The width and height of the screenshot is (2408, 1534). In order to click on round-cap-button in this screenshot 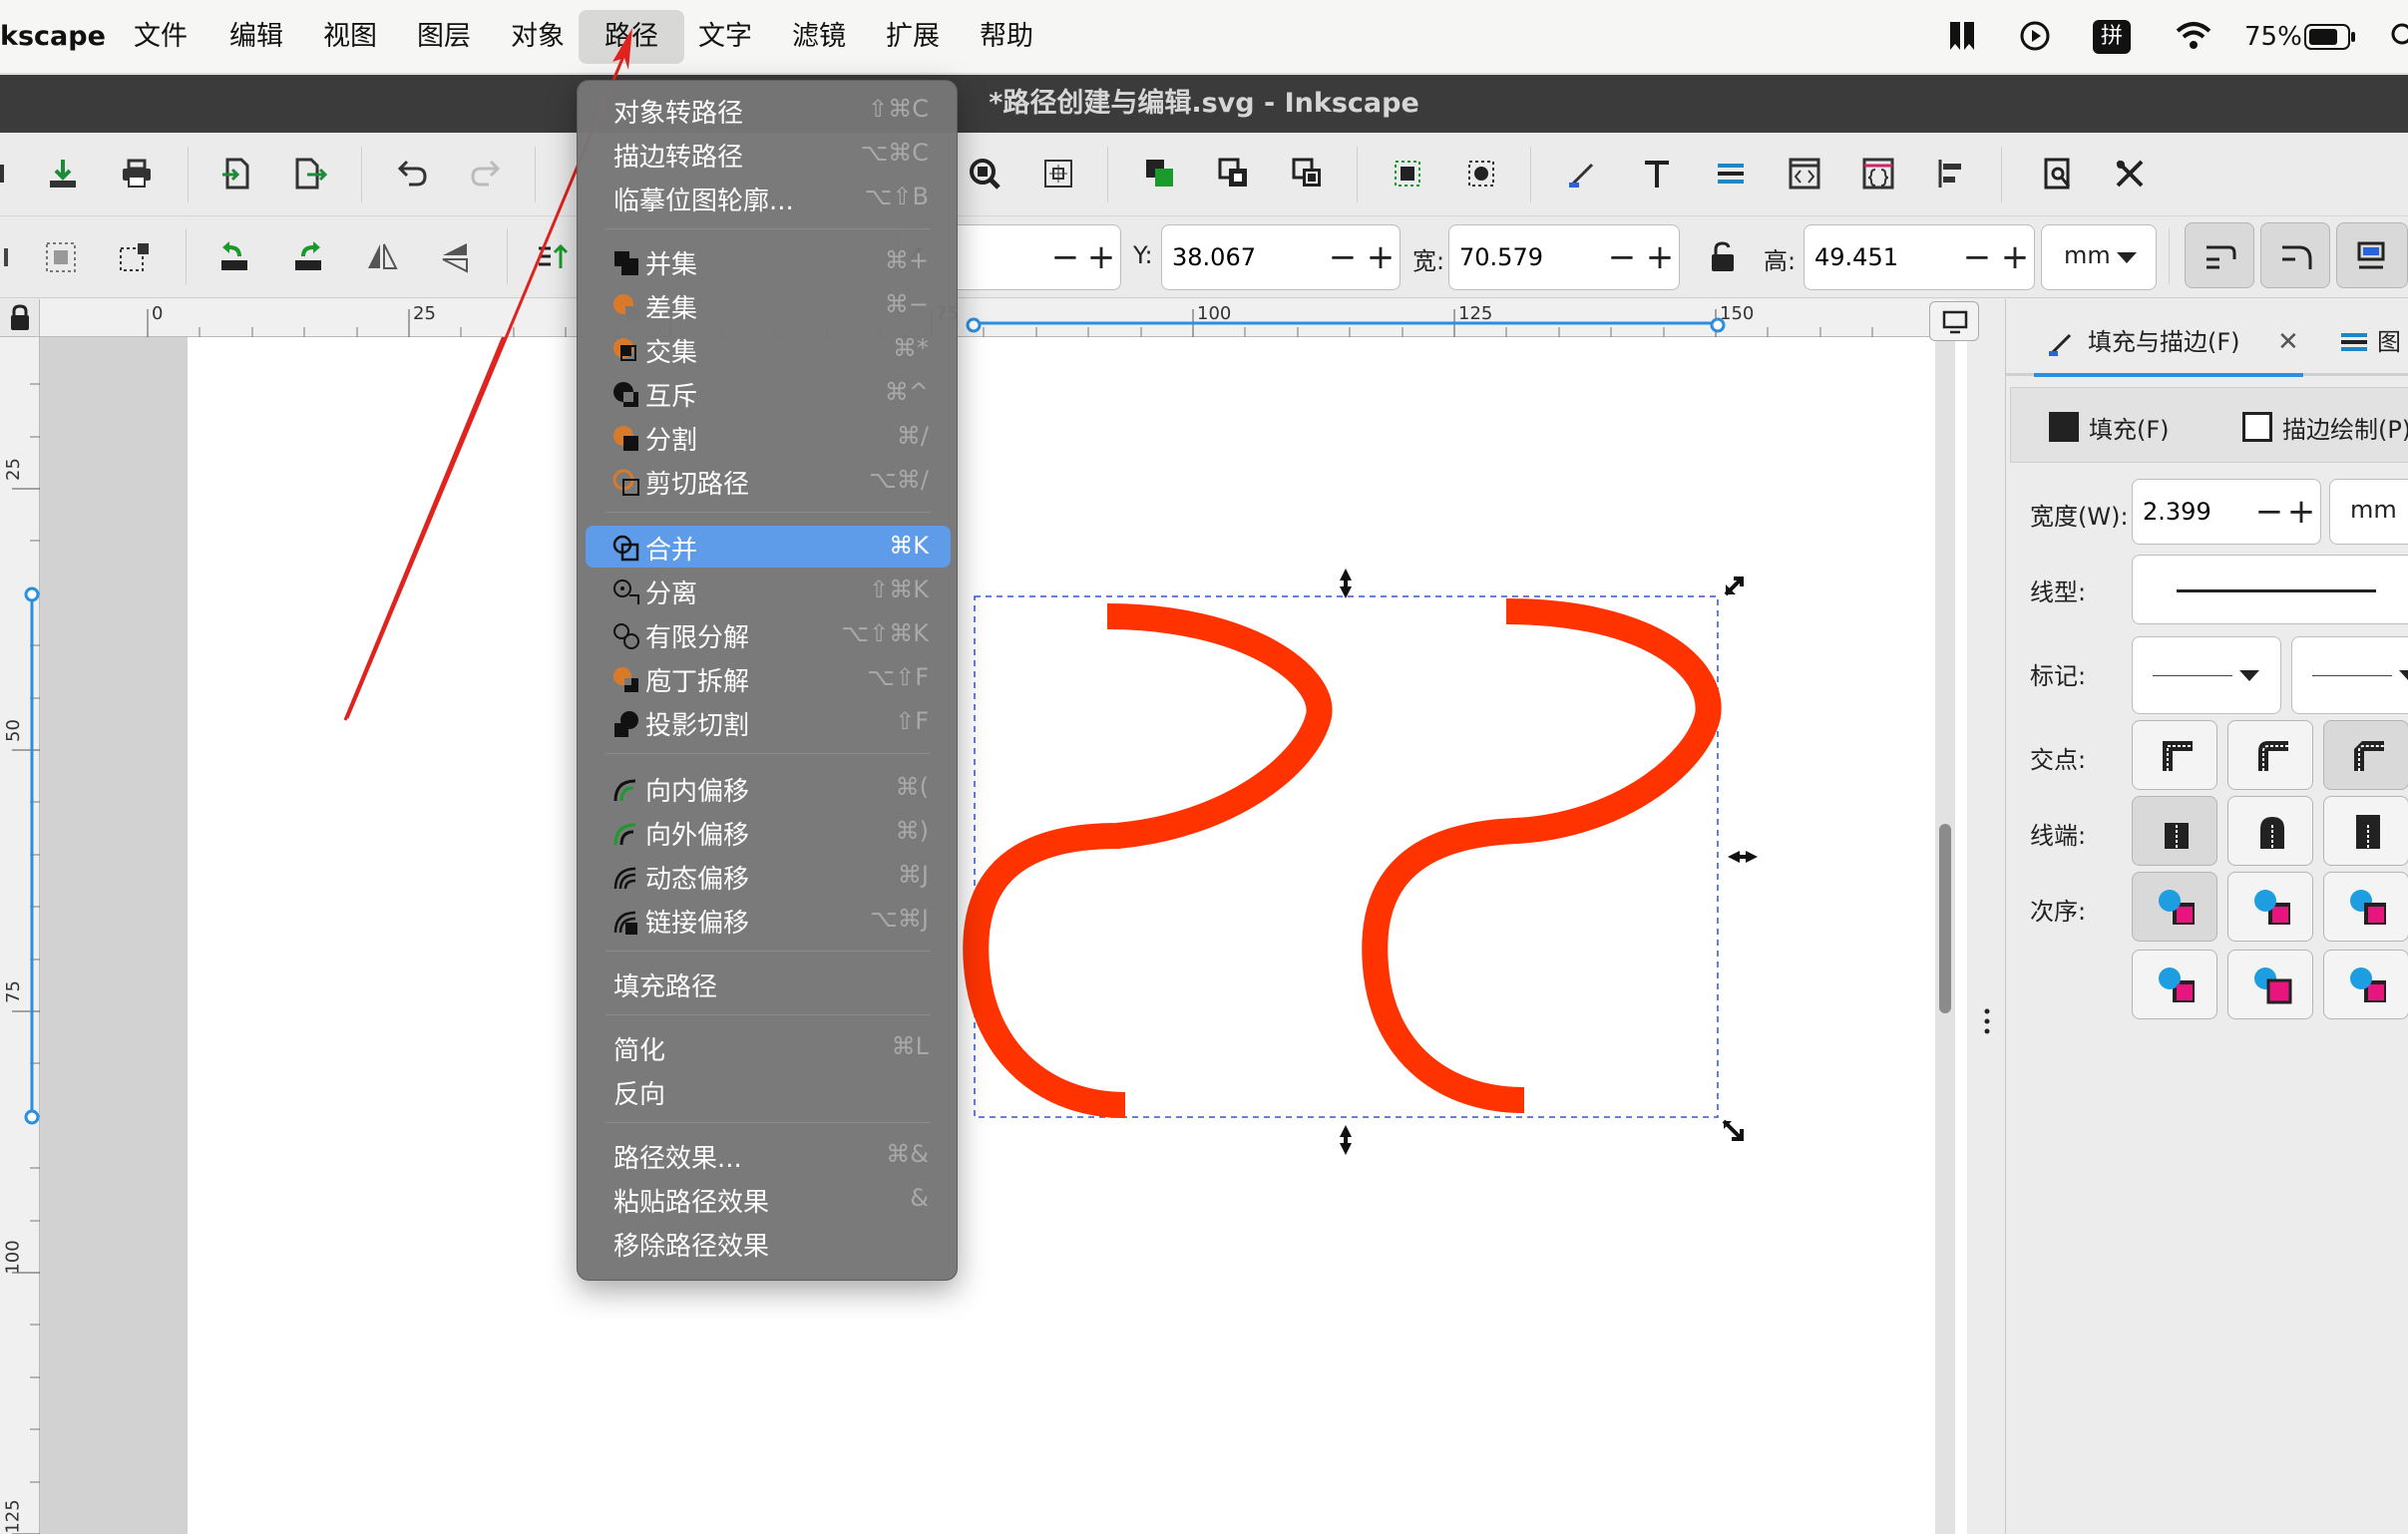, I will do `click(2270, 831)`.